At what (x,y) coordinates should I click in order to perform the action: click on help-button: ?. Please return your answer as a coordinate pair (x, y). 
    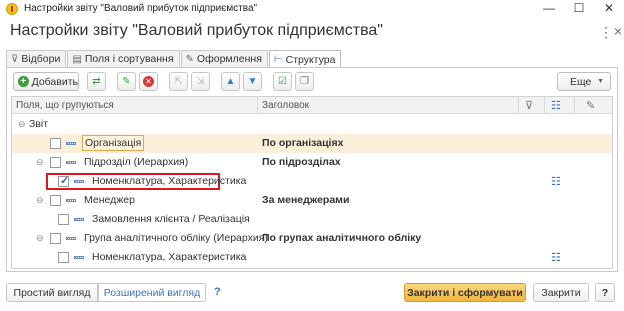
    Looking at the image, I should click on (605, 292).